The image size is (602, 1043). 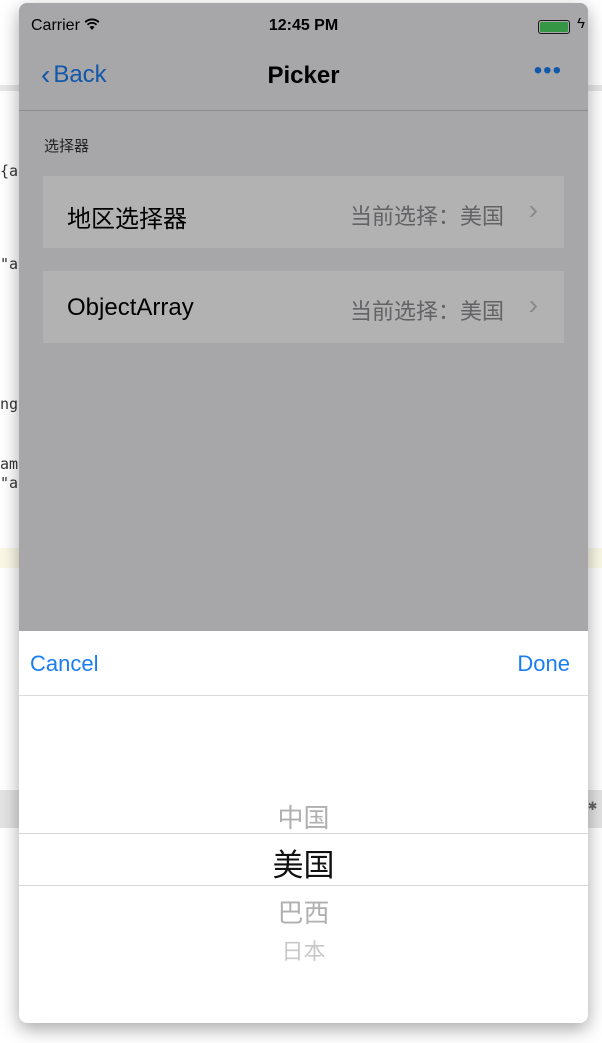 I want to click on gear-icon: ✱, so click(x=593, y=805).